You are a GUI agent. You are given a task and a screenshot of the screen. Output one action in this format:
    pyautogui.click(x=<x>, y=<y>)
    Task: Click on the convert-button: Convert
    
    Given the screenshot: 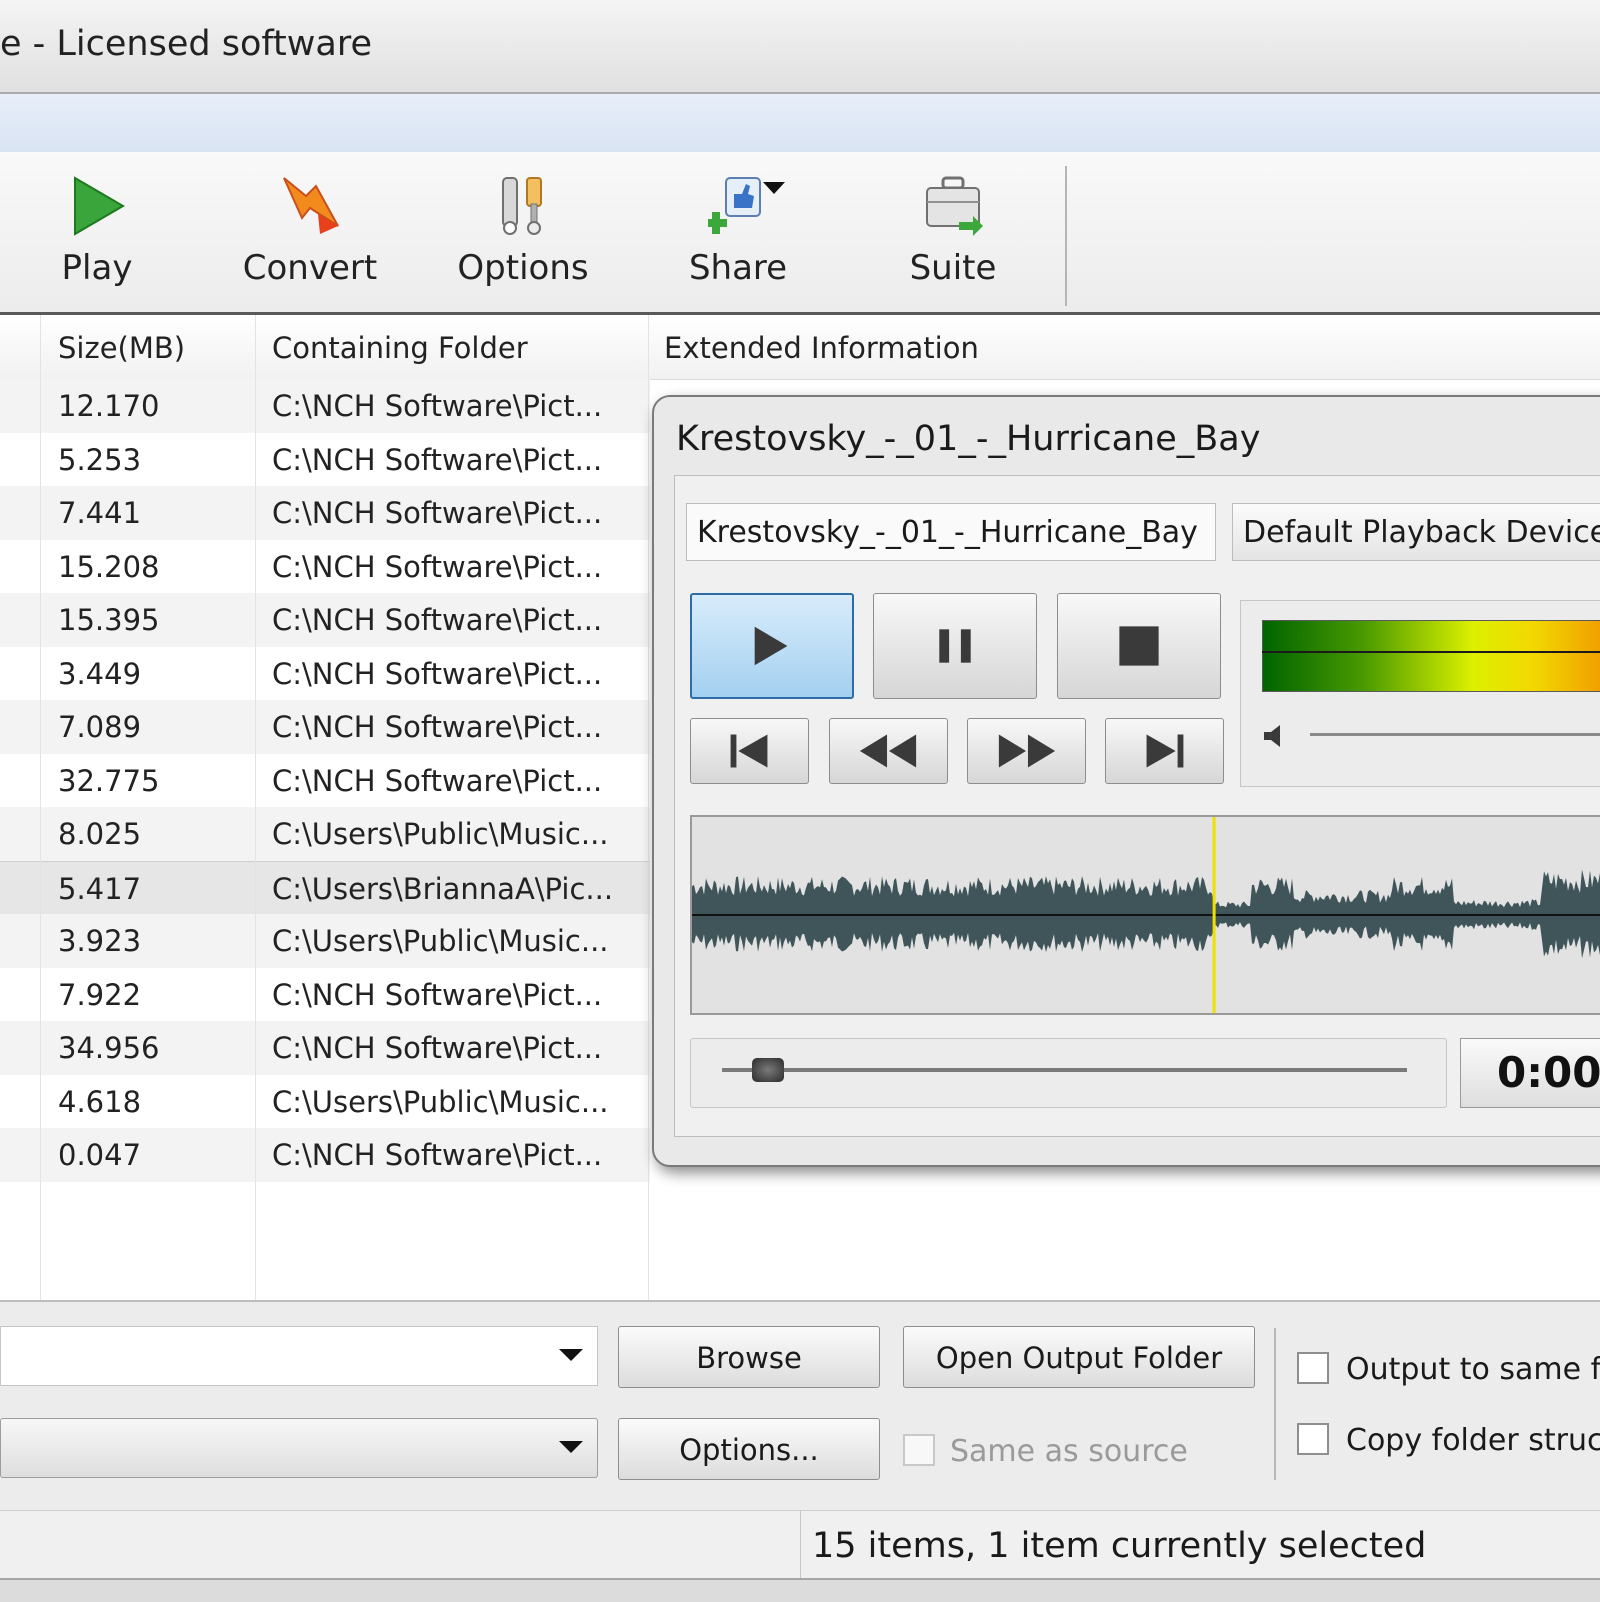 What is the action you would take?
    pyautogui.click(x=310, y=234)
    